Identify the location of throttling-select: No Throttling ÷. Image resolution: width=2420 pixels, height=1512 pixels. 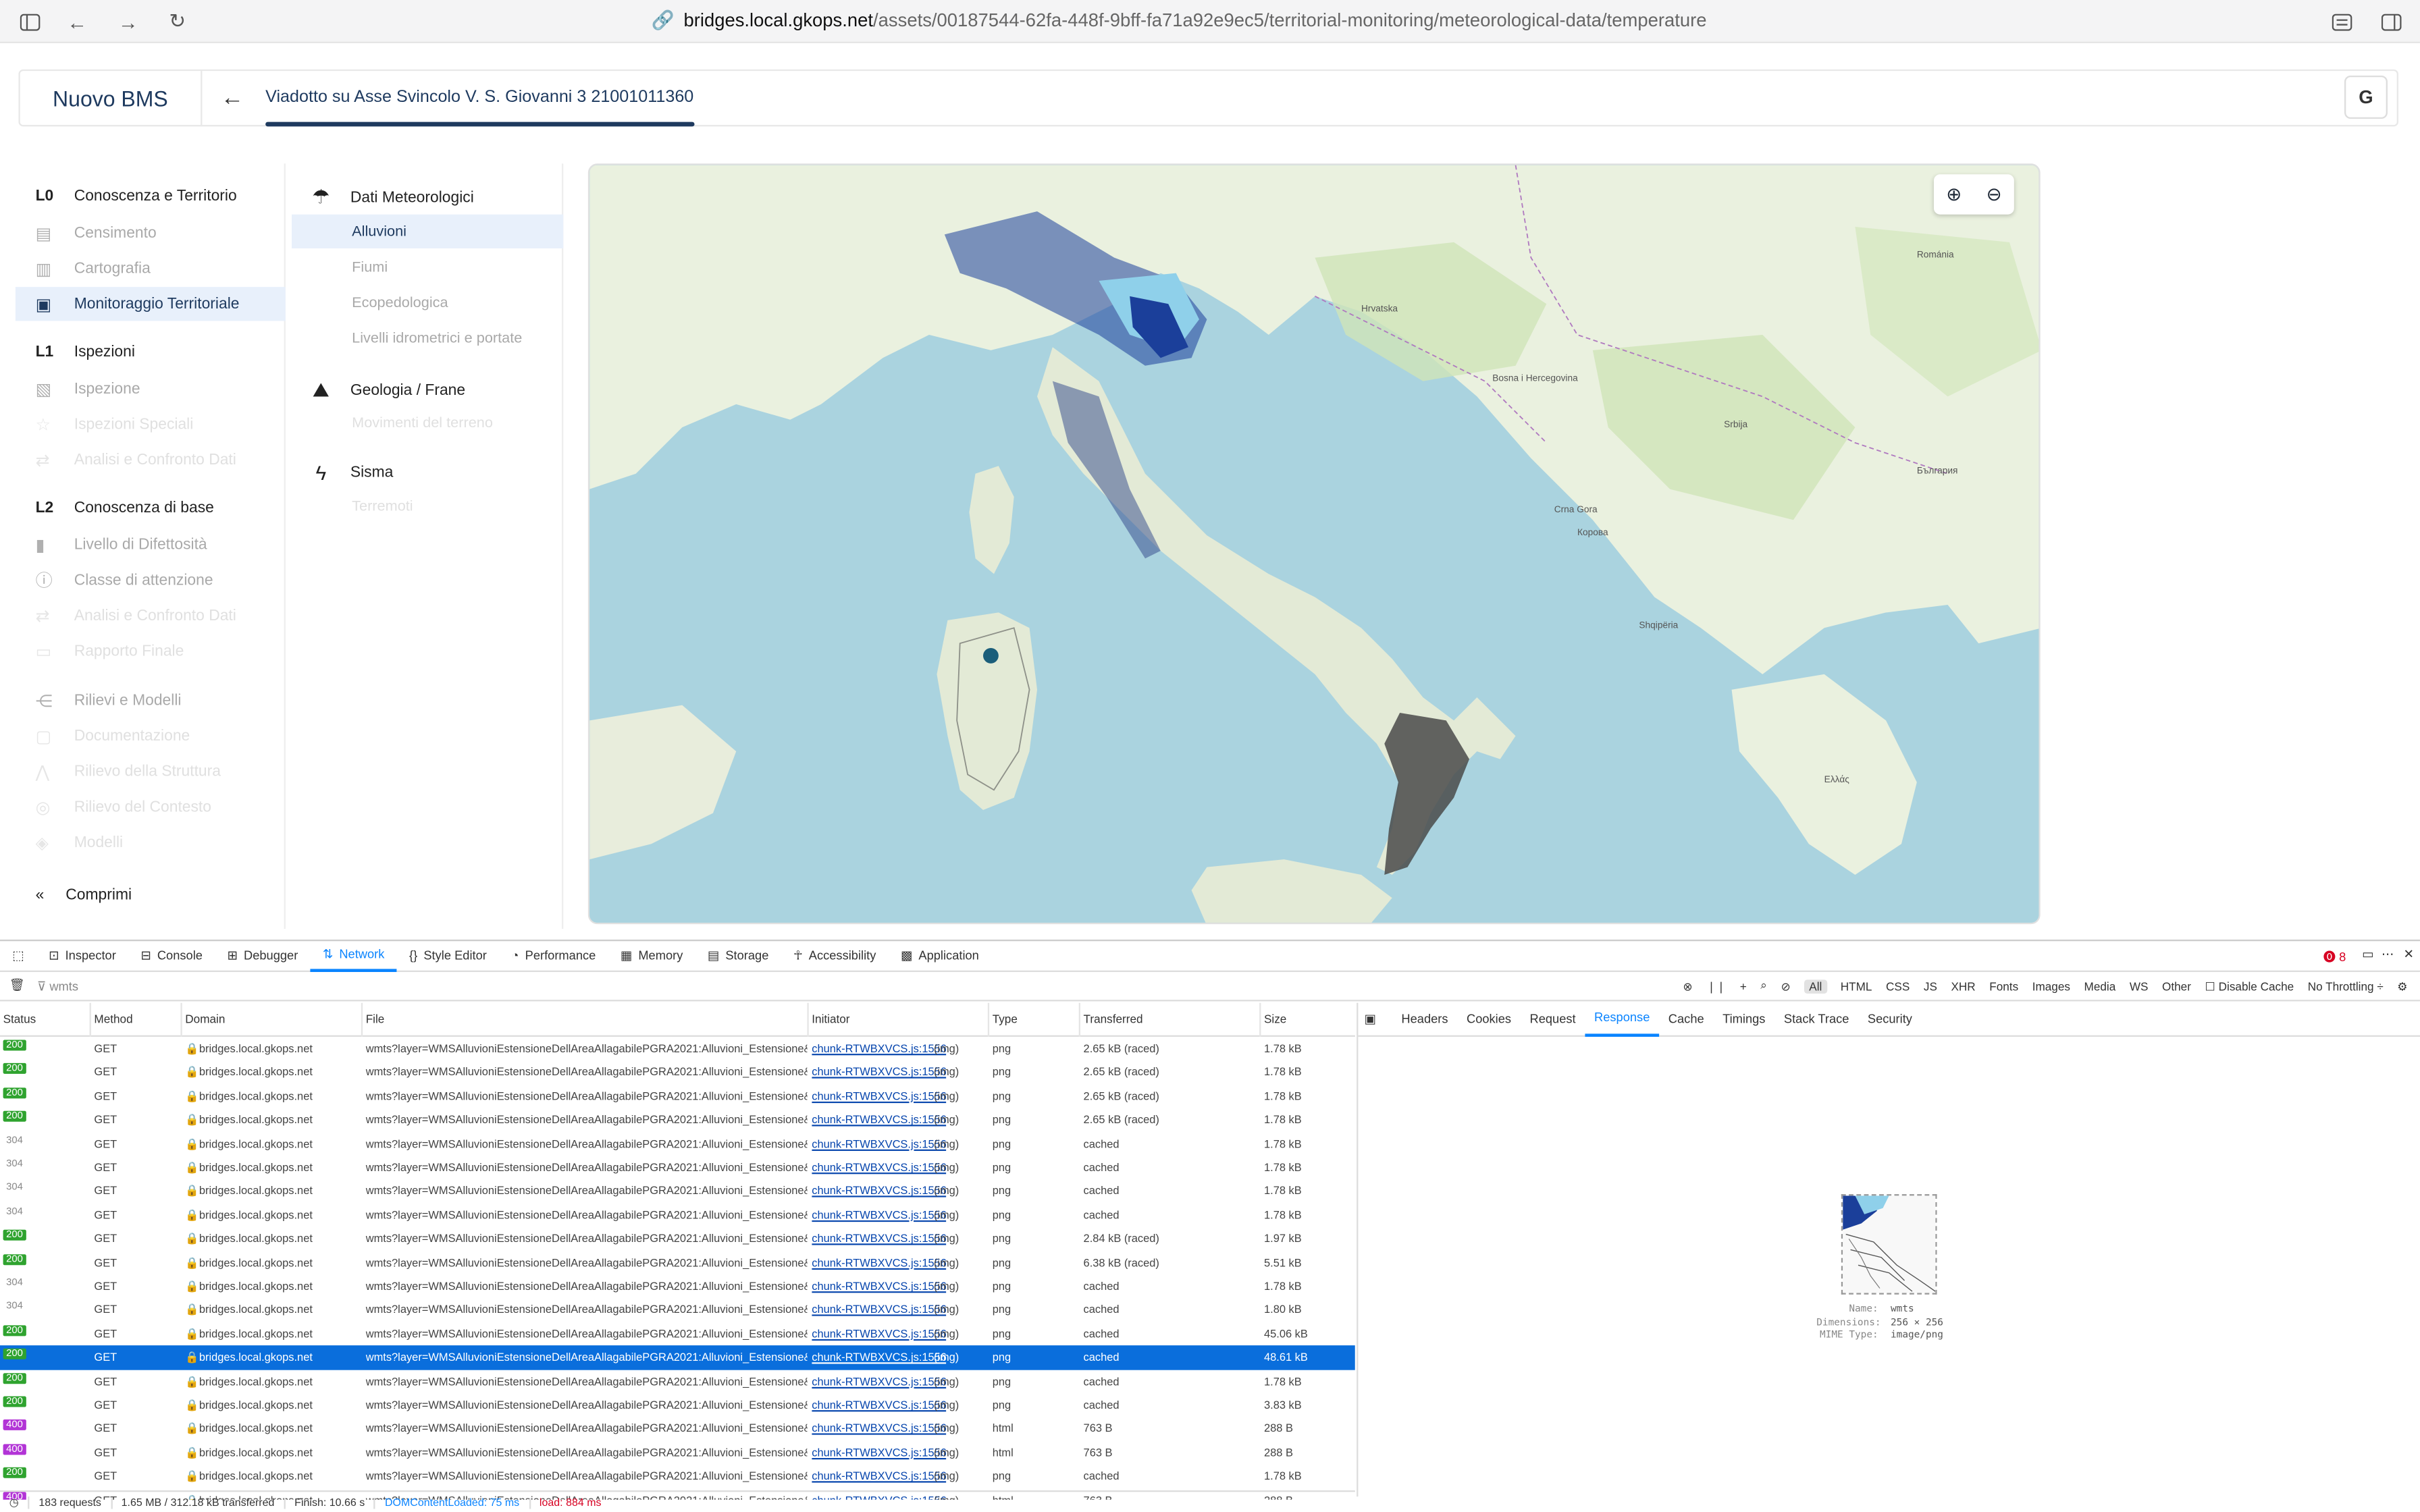
(2346, 986).